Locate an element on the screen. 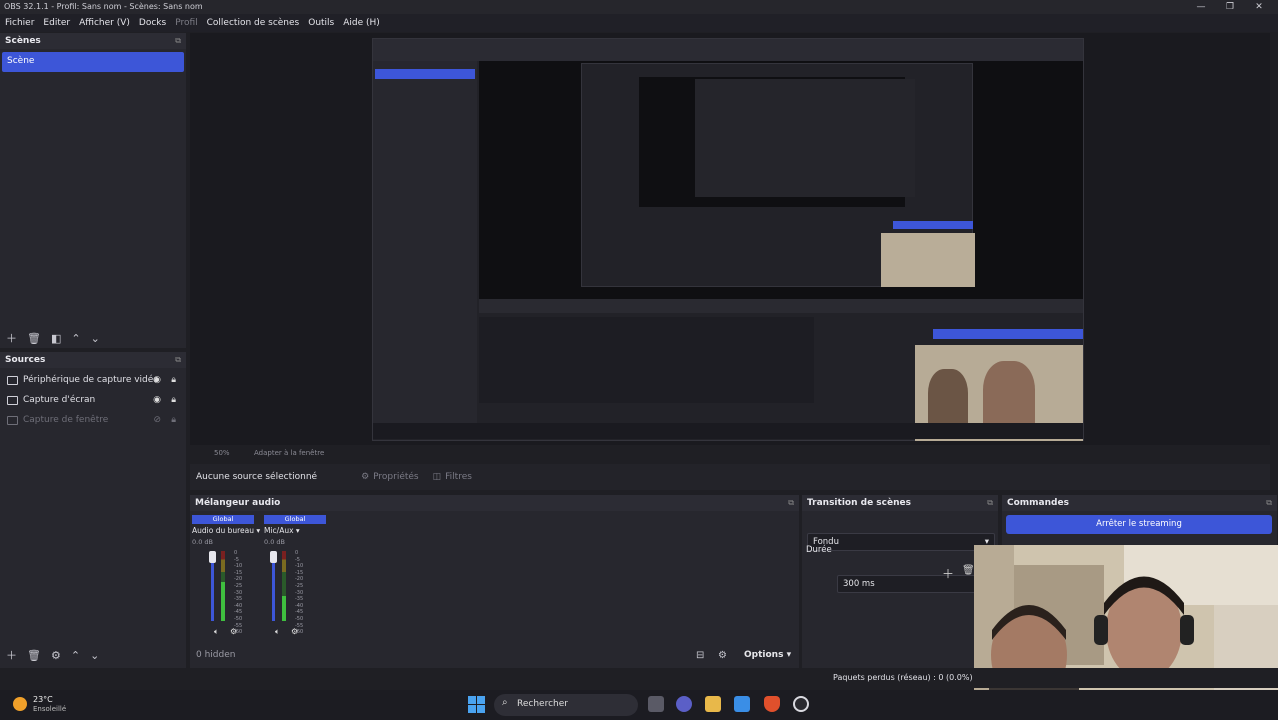  filter-icon: ◫ is located at coordinates (437, 477).